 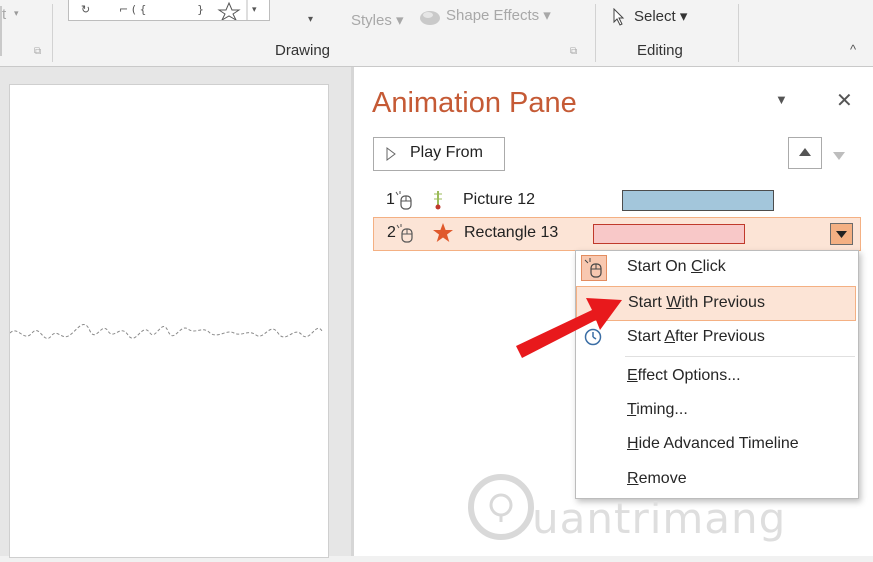 I want to click on item-label: Rectangle 13, so click(x=511, y=232).